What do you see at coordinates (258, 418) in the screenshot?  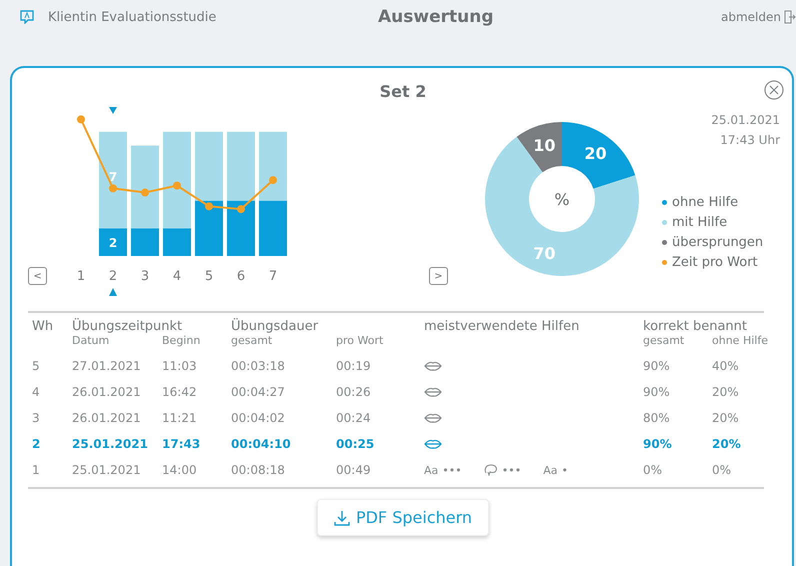 I see `table-cell-text: 00:04:02` at bounding box center [258, 418].